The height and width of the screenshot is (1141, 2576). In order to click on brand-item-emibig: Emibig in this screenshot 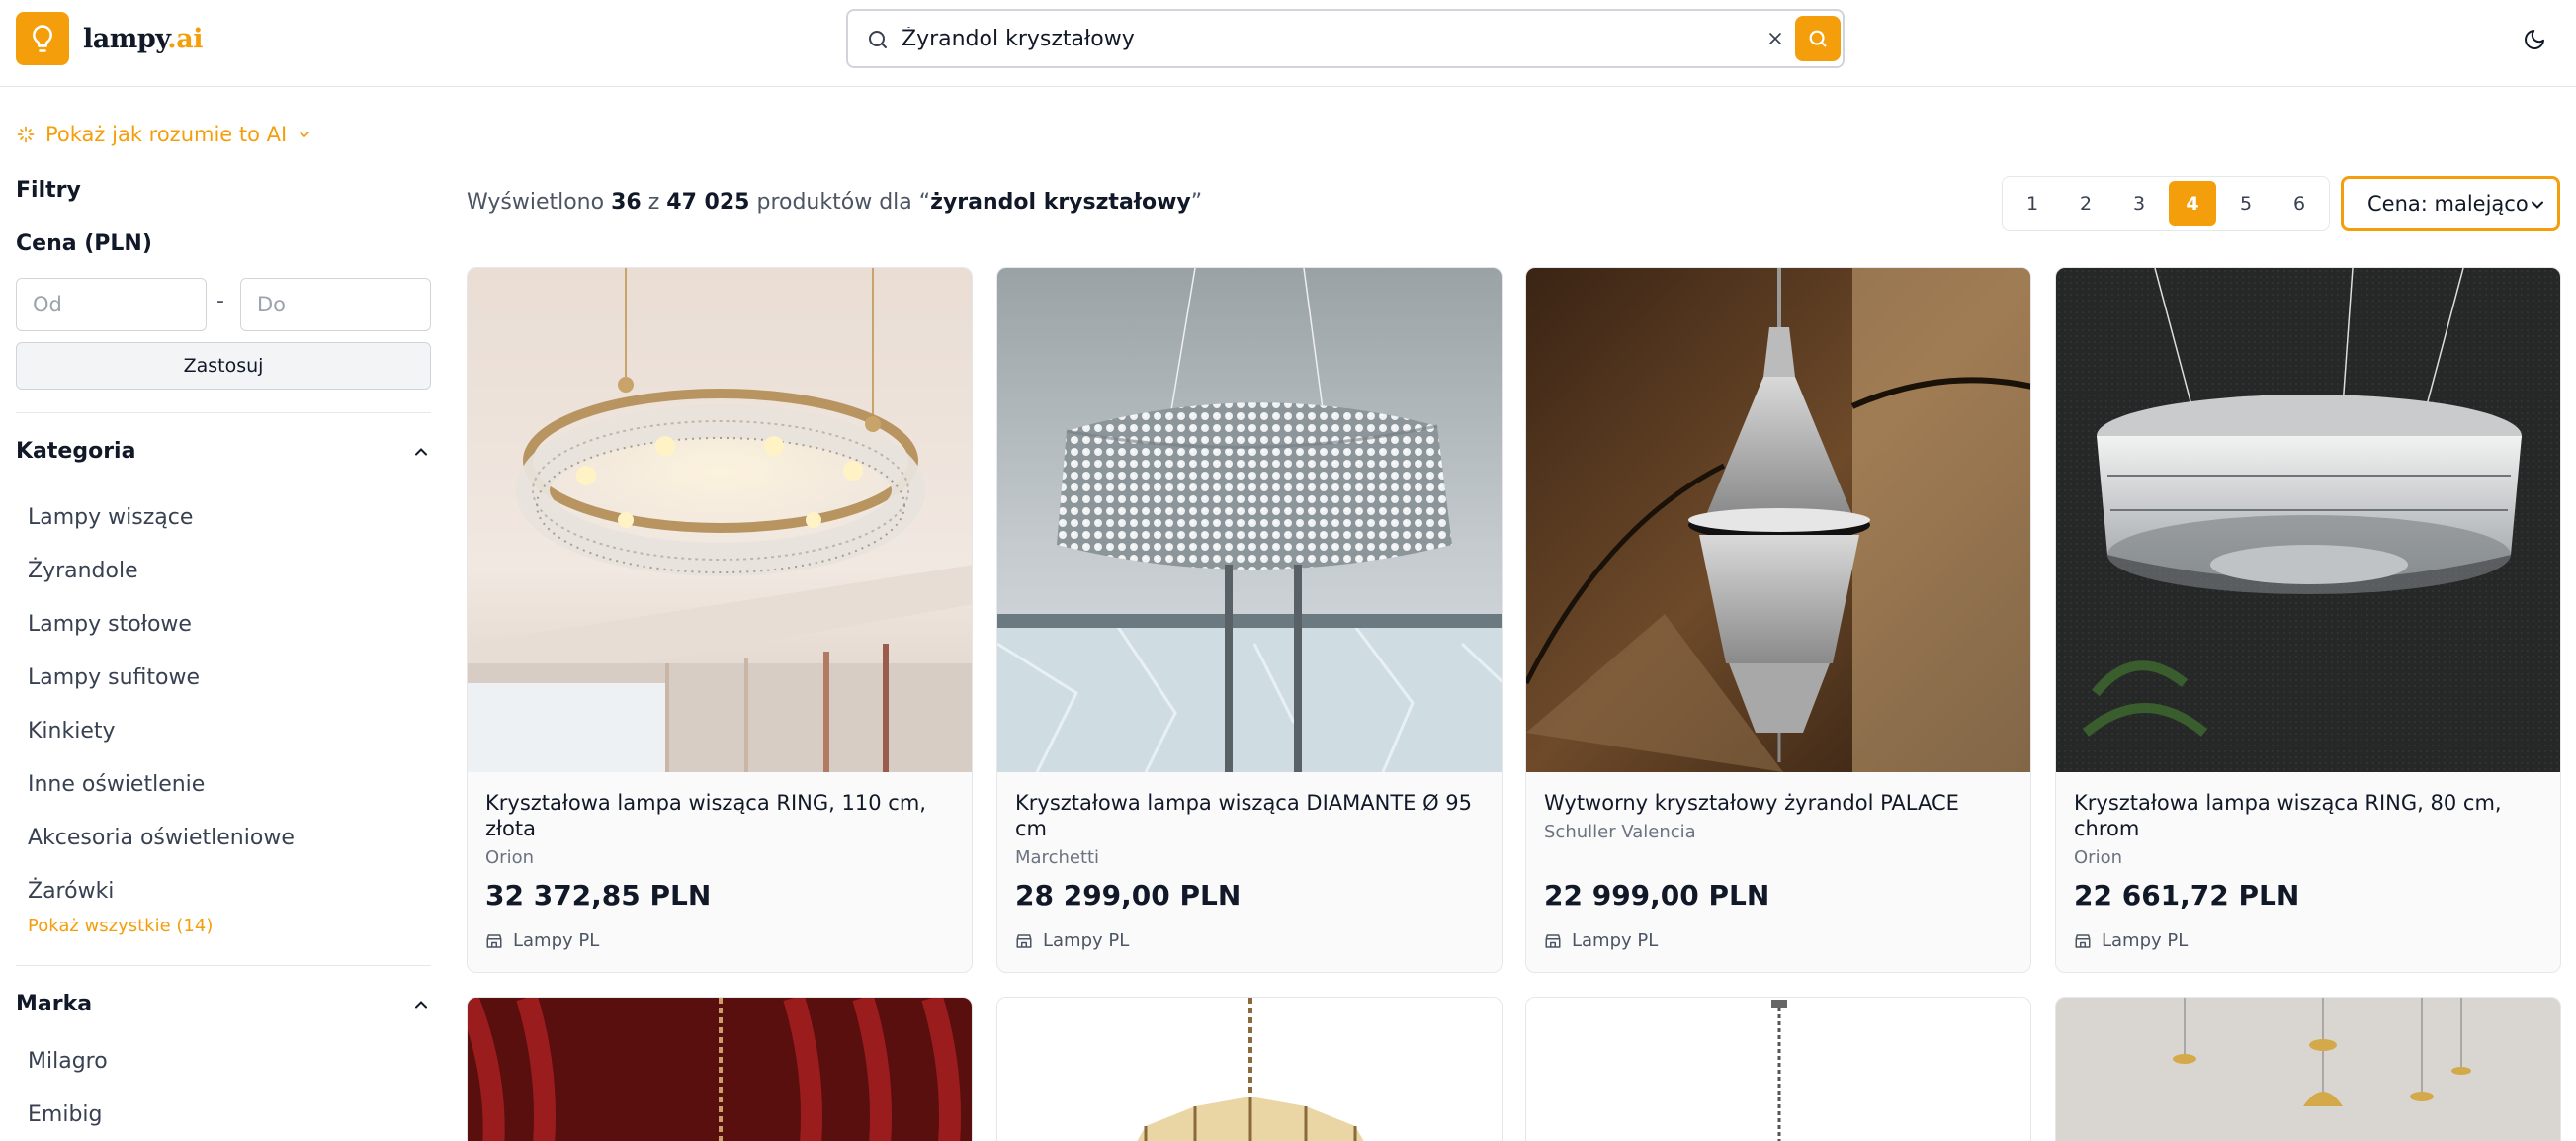, I will do `click(68, 1114)`.